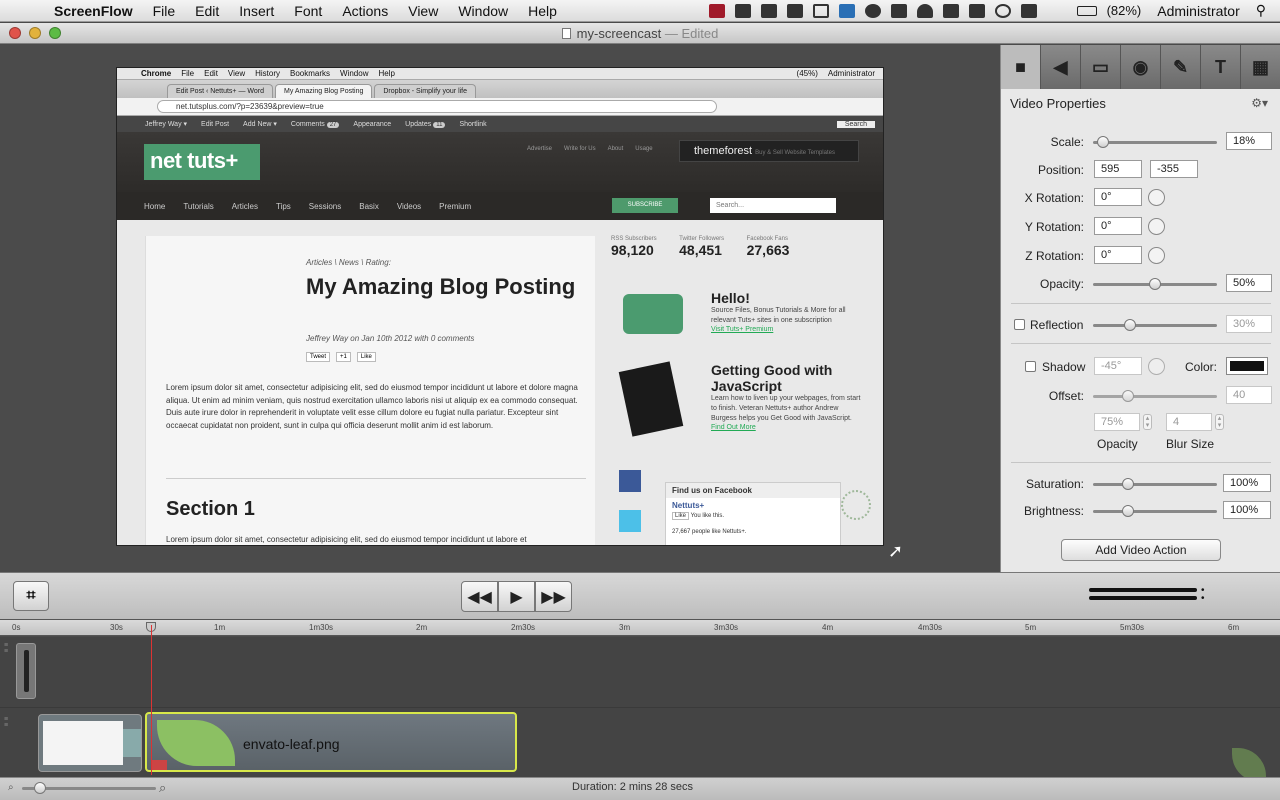 The width and height of the screenshot is (1280, 800). What do you see at coordinates (1249, 141) in the screenshot?
I see `scale-field: 18%` at bounding box center [1249, 141].